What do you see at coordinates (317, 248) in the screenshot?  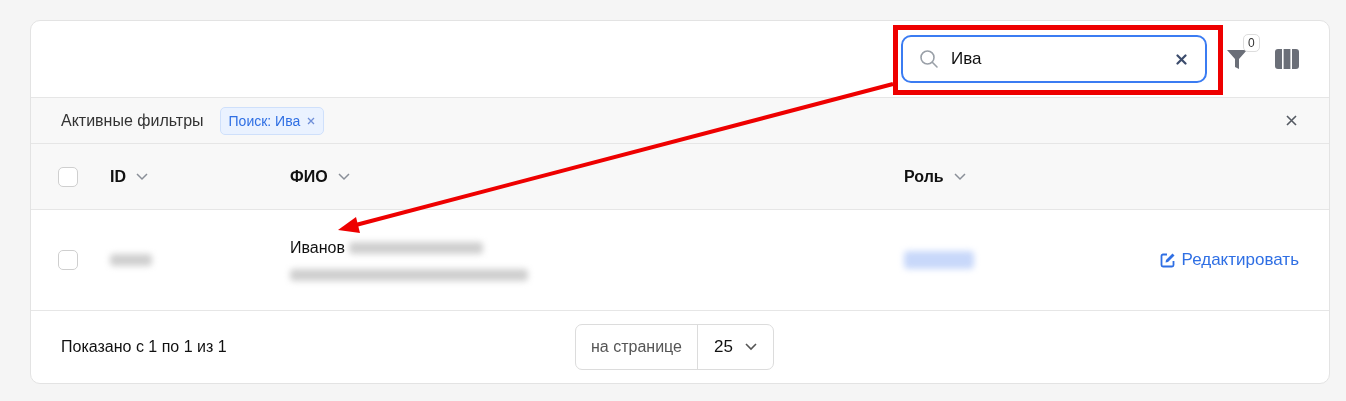 I see `name-text: Иванов` at bounding box center [317, 248].